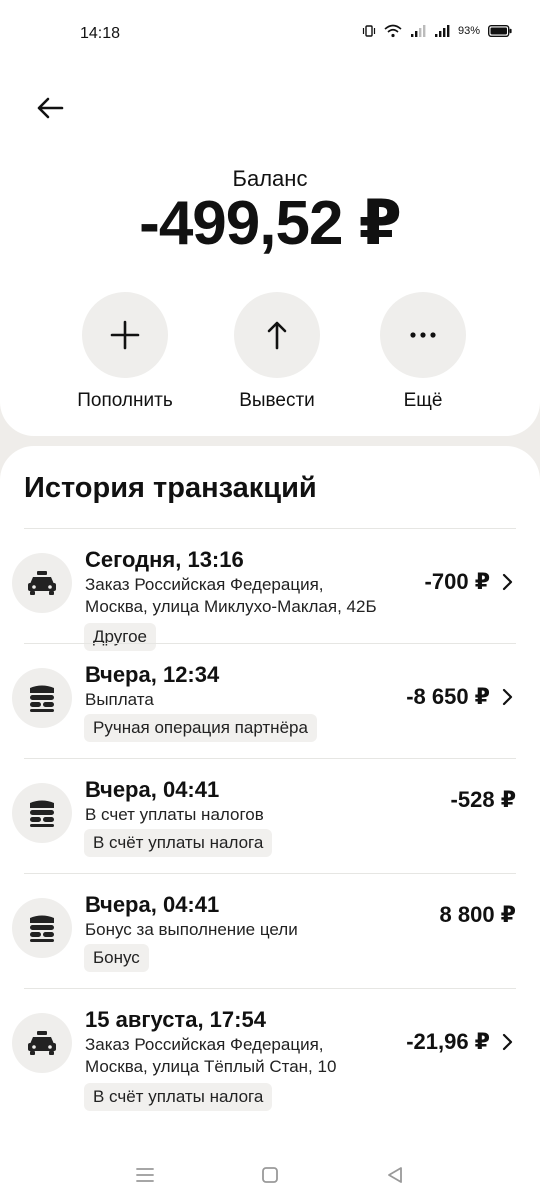 Image resolution: width=540 pixels, height=1200 pixels. I want to click on nav-back-button, so click(395, 1175).